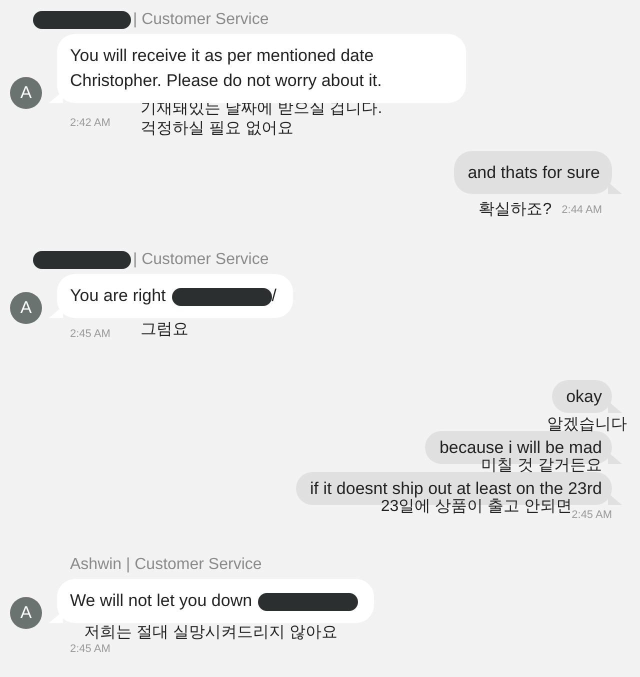  I want to click on translation: 그럼요, so click(164, 330).